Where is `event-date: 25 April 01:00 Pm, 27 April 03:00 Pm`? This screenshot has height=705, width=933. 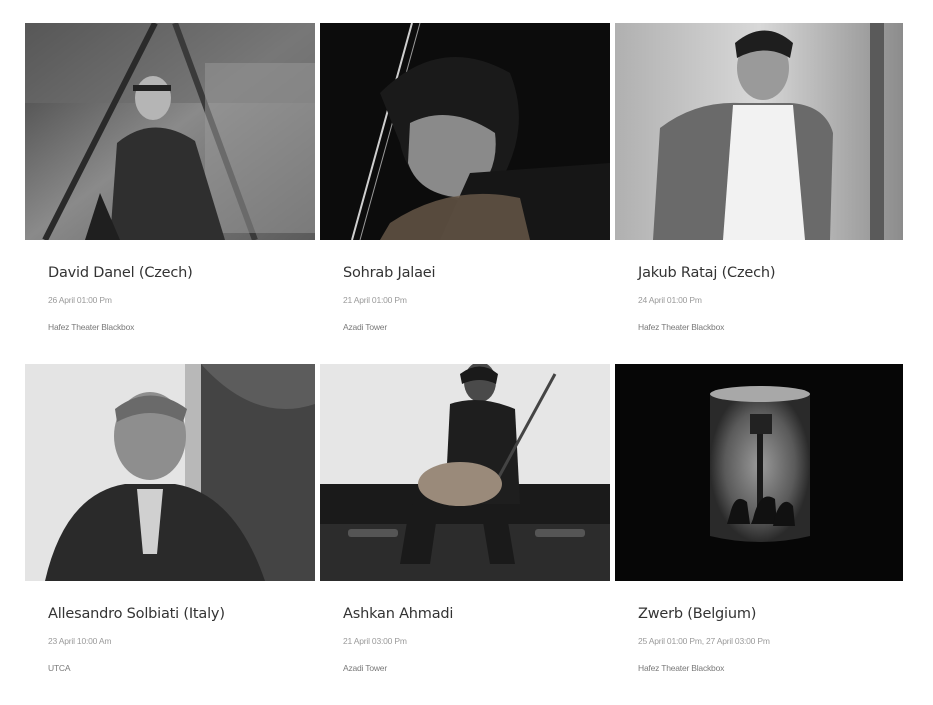
event-date: 25 April 01:00 Pm, 27 April 03:00 Pm is located at coordinates (704, 641).